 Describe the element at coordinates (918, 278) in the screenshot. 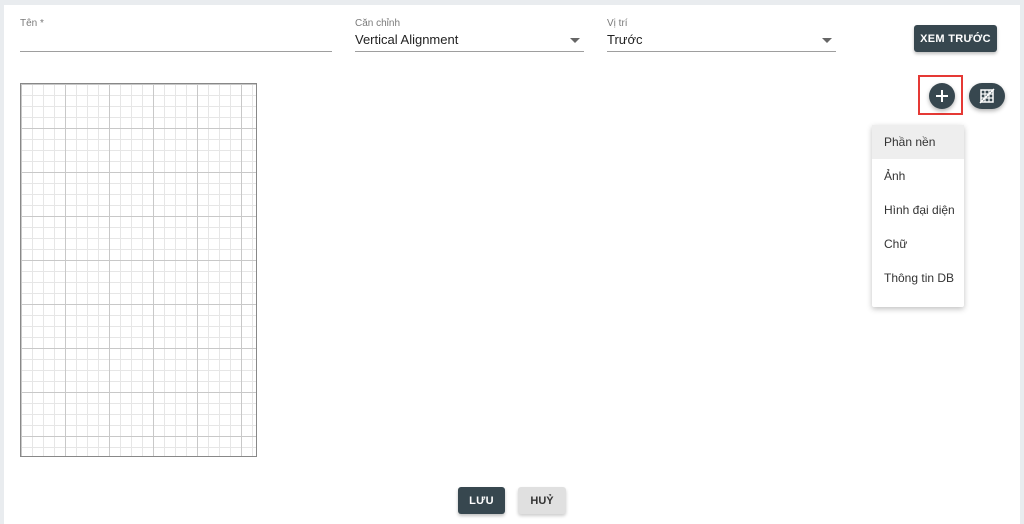

I see `menu-item-db-info: Thông tin DB` at that location.